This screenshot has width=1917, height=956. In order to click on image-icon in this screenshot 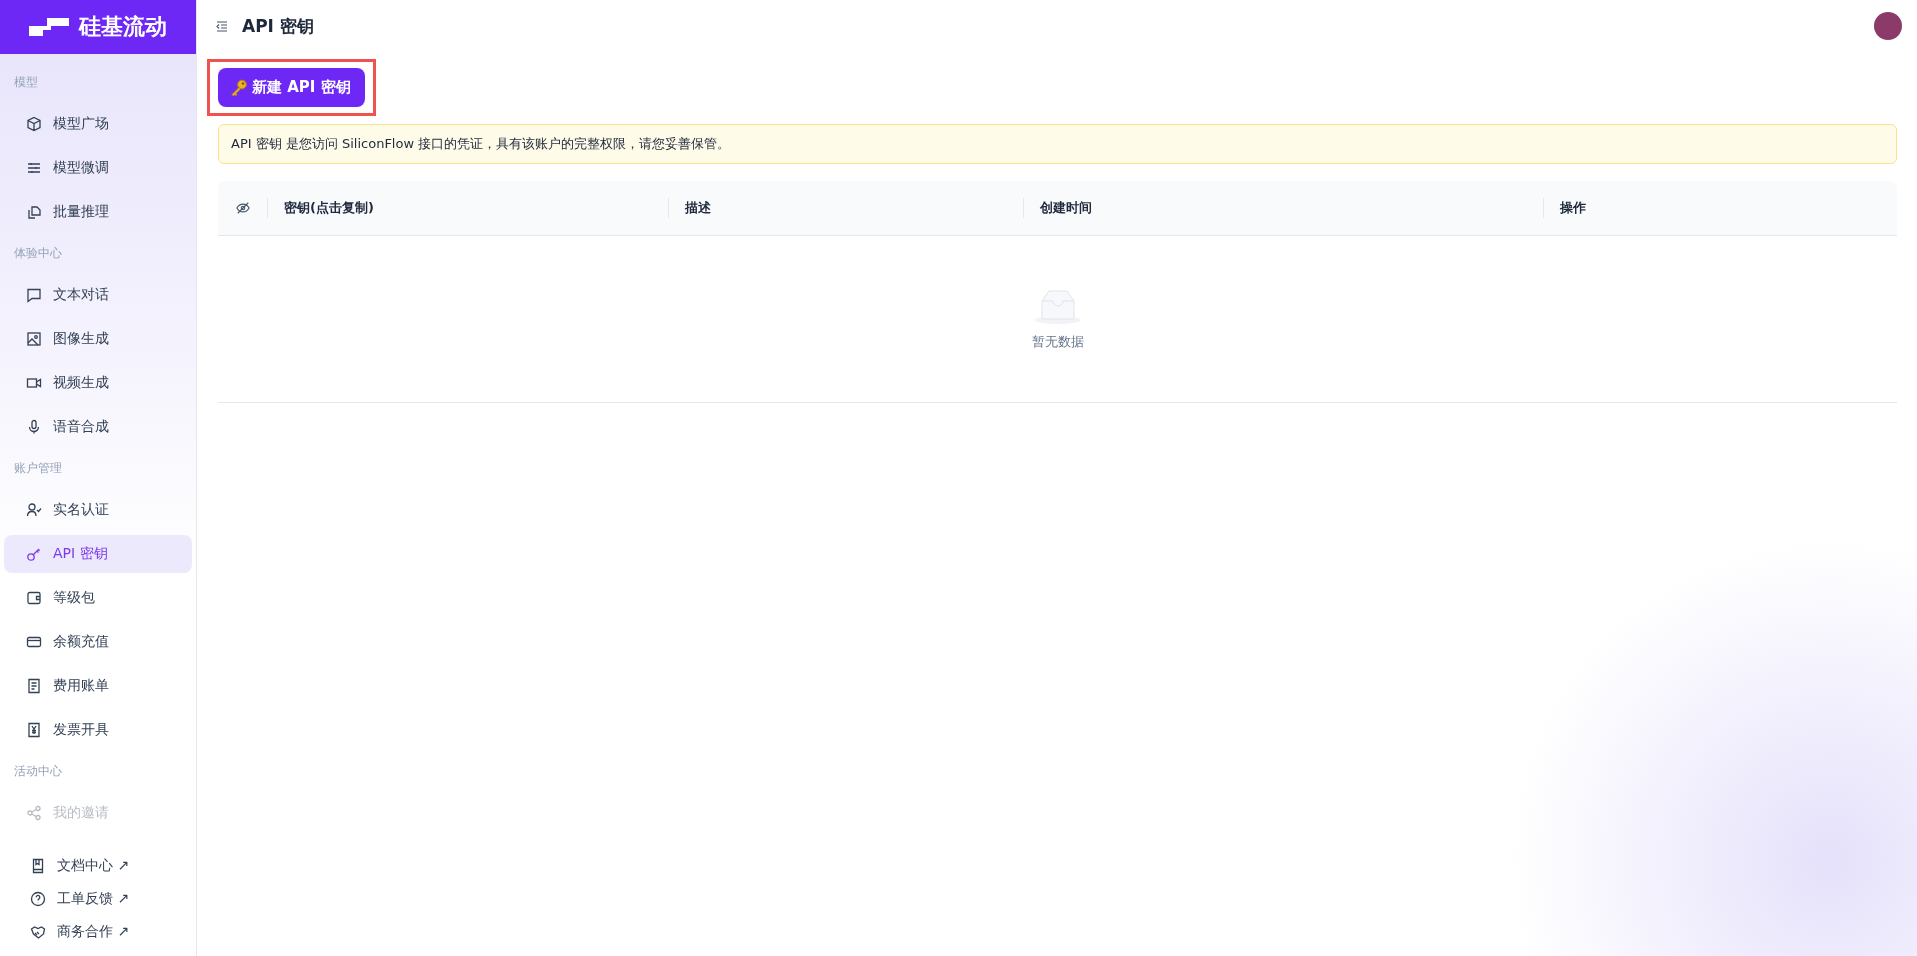, I will do `click(34, 339)`.